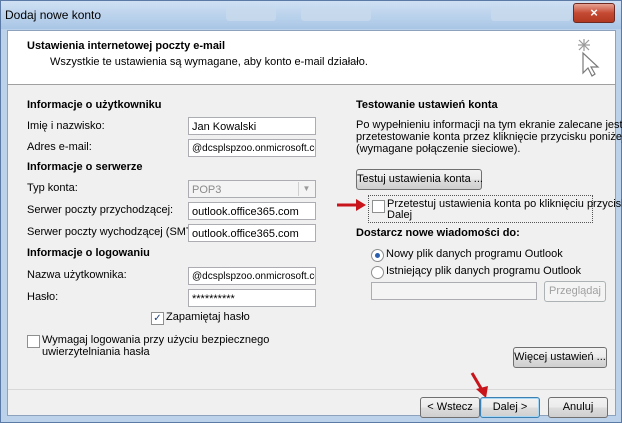  Describe the element at coordinates (454, 291) in the screenshot. I see `data-file-path-input` at that location.